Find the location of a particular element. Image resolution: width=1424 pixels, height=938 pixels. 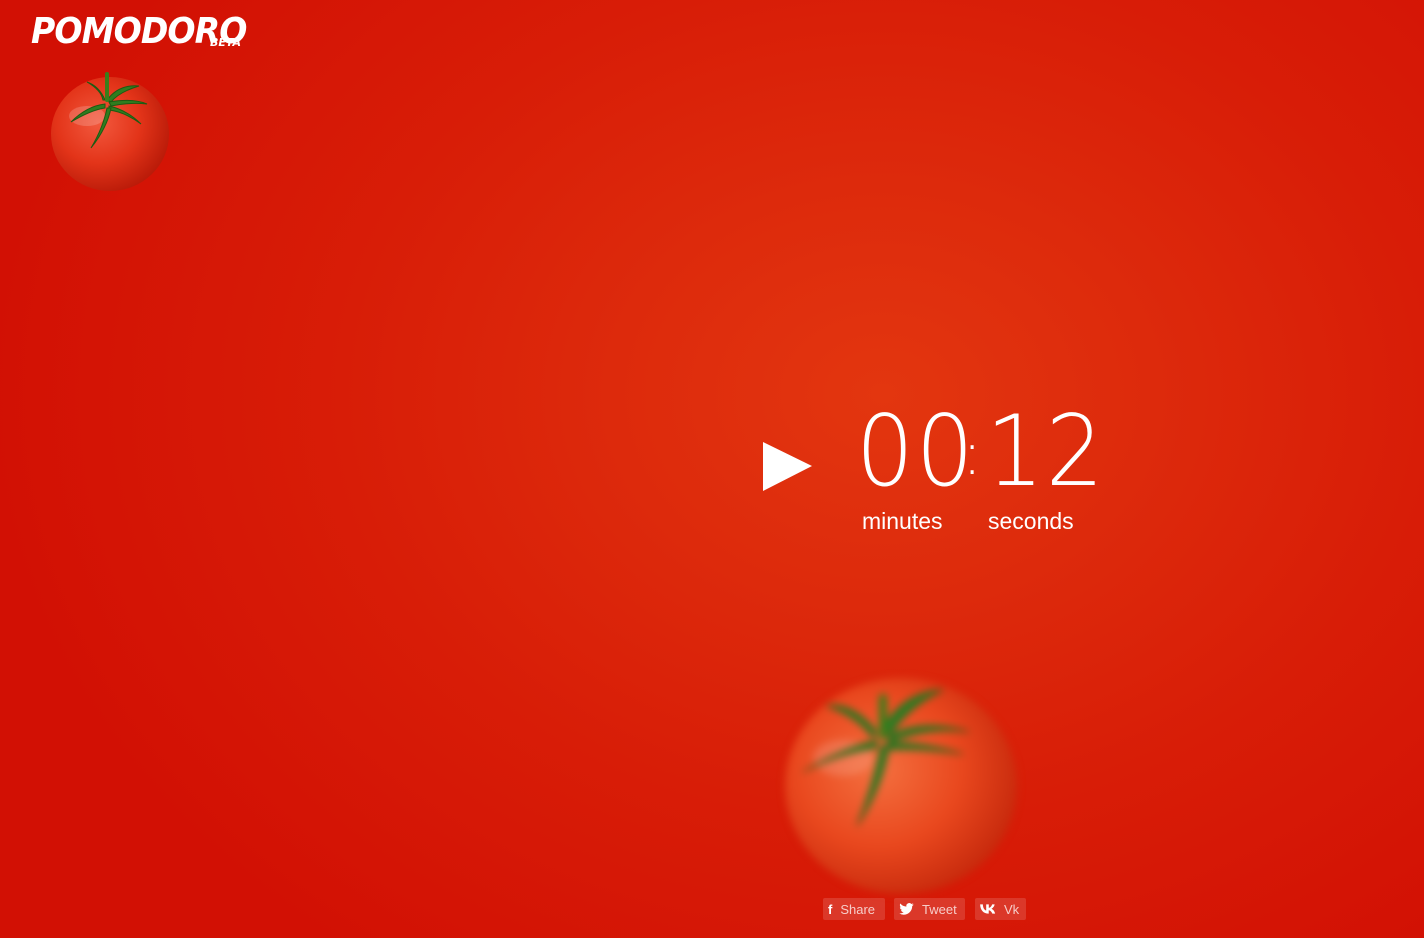

logo: POMODORO BETA is located at coordinates (148, 32).